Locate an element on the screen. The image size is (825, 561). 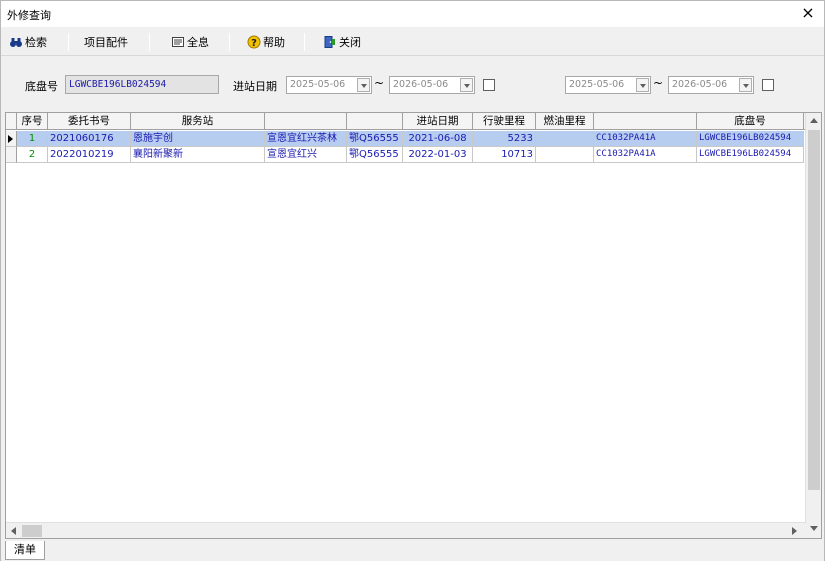
exit-door-icon is located at coordinates (330, 42).